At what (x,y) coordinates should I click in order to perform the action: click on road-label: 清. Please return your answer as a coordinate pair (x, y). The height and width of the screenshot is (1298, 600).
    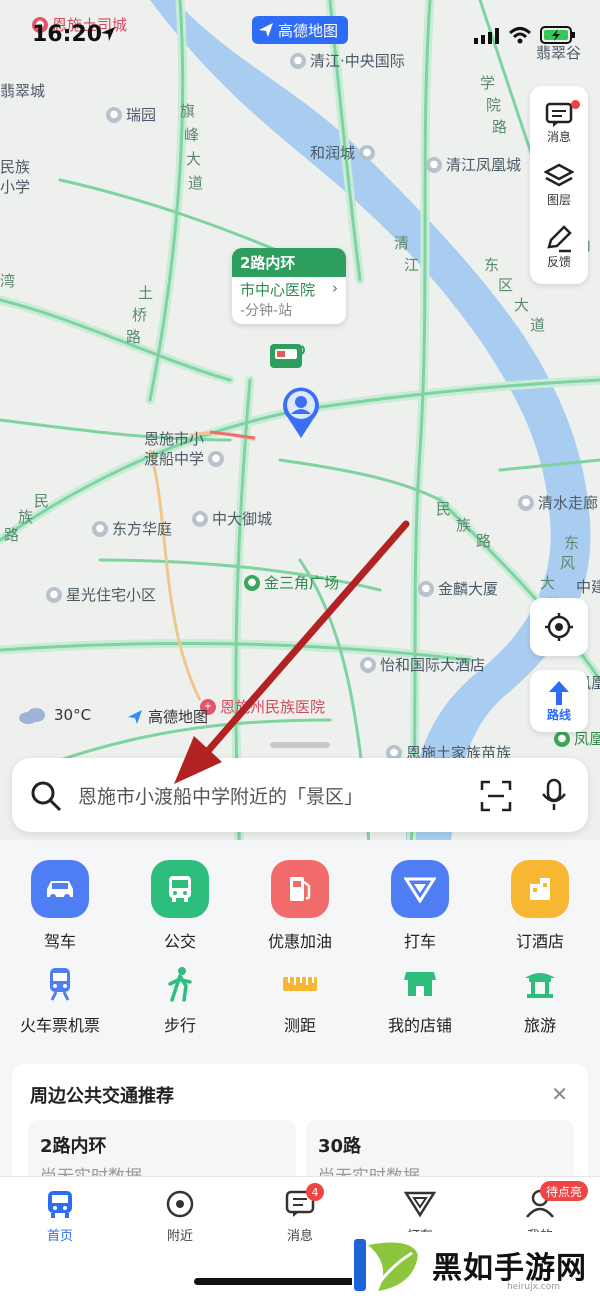
    Looking at the image, I should click on (402, 243).